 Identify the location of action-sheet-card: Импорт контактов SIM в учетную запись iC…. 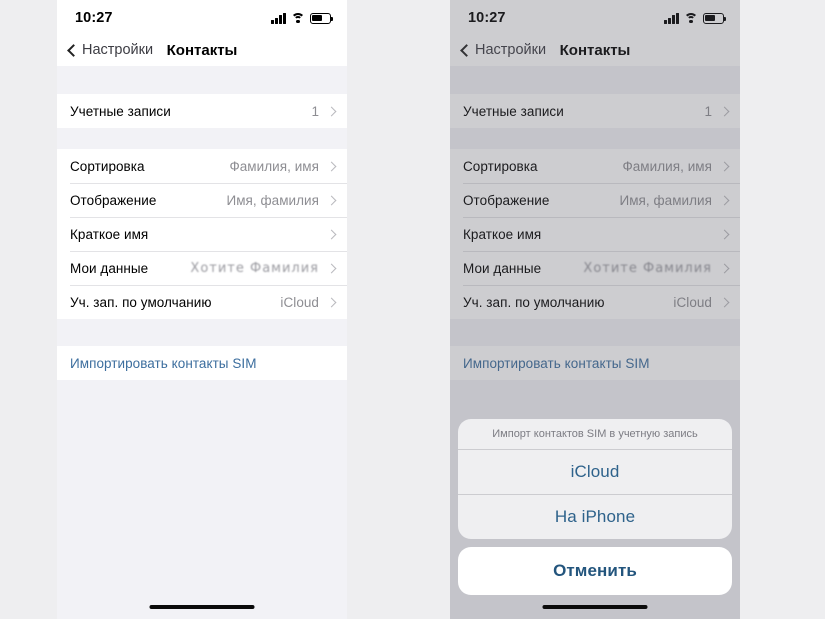
(595, 479).